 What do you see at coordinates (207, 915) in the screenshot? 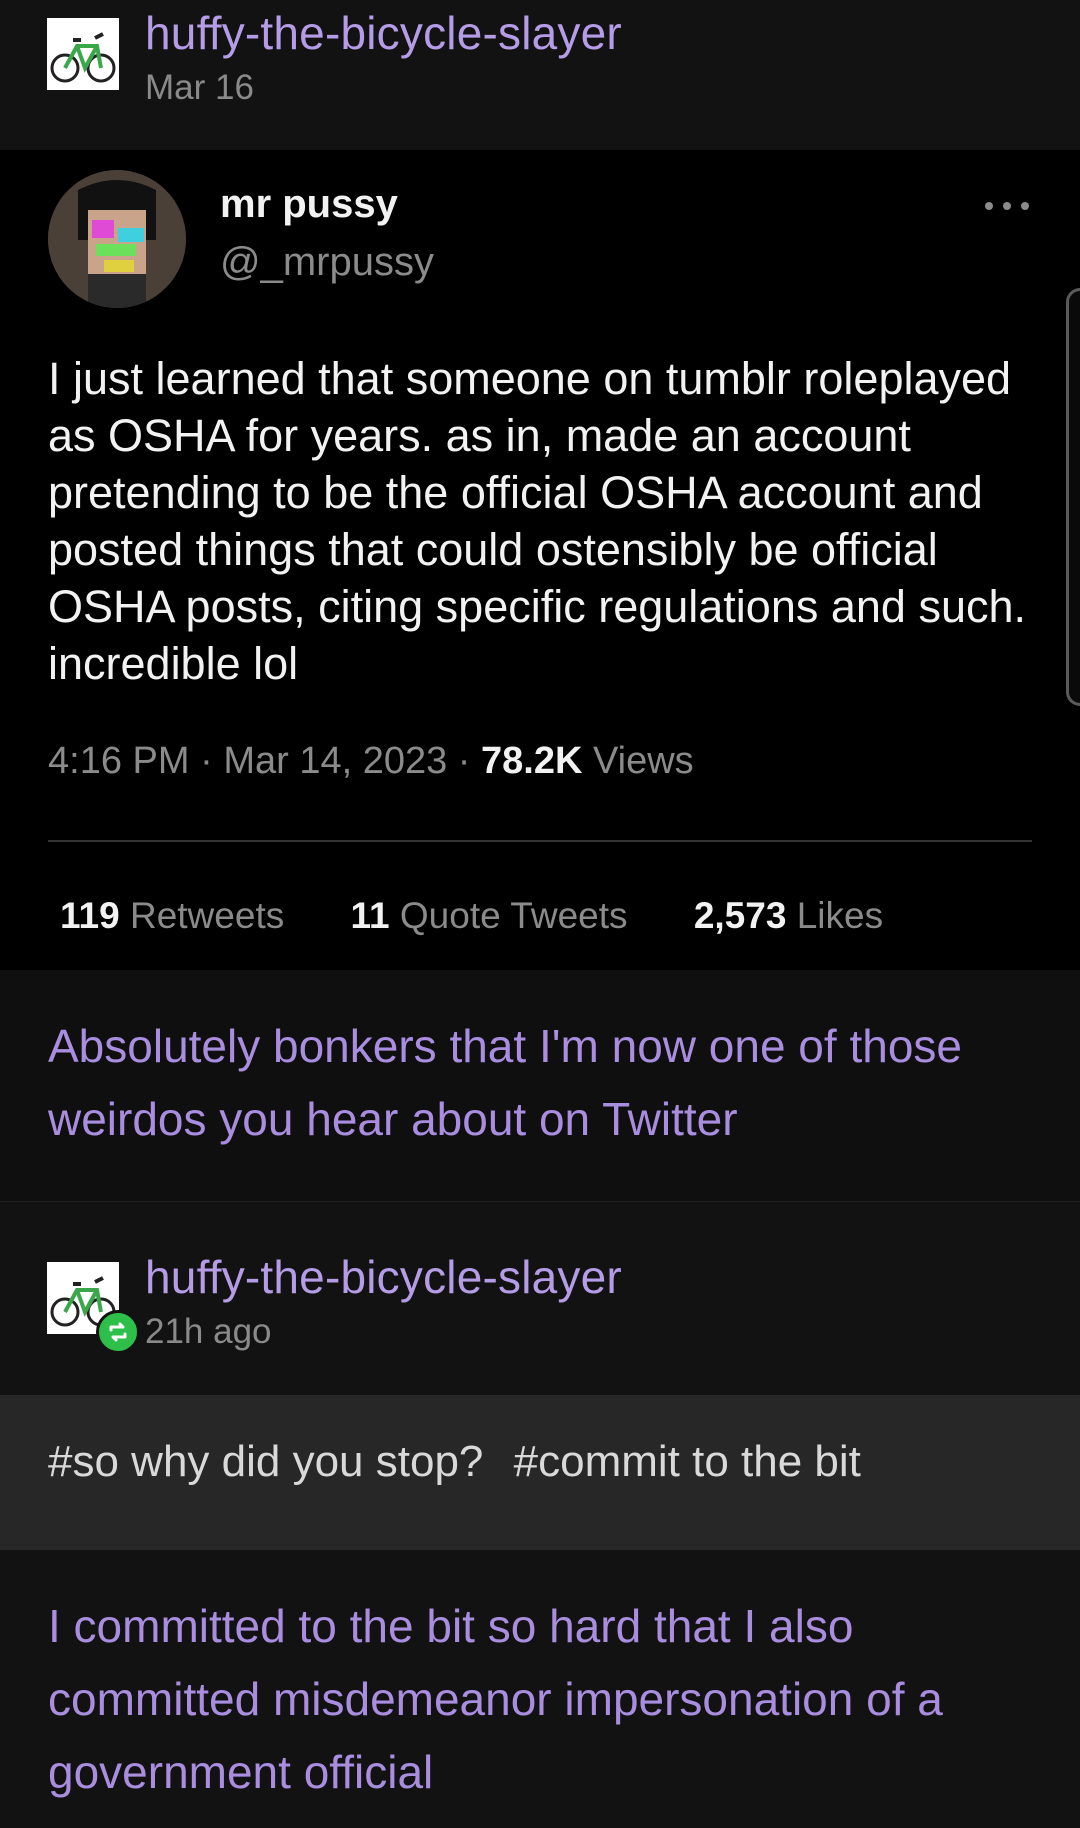
I see `retweets-label: Retweets` at bounding box center [207, 915].